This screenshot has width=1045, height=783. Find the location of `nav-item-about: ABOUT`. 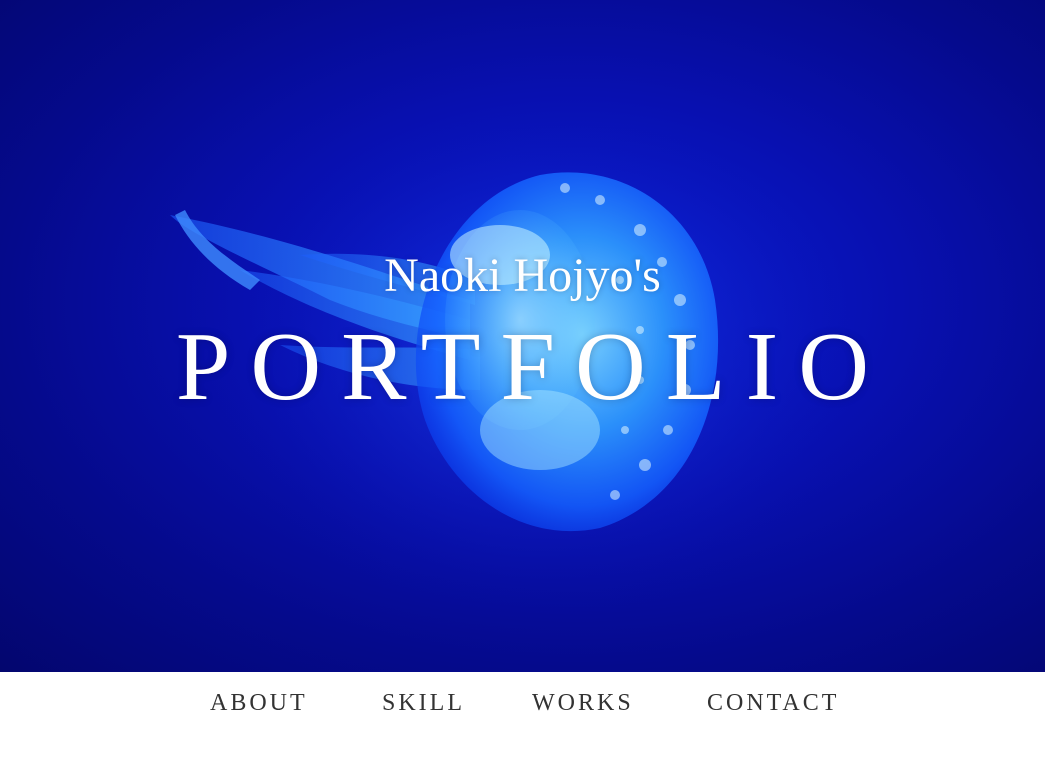

nav-item-about: ABOUT is located at coordinates (259, 703).